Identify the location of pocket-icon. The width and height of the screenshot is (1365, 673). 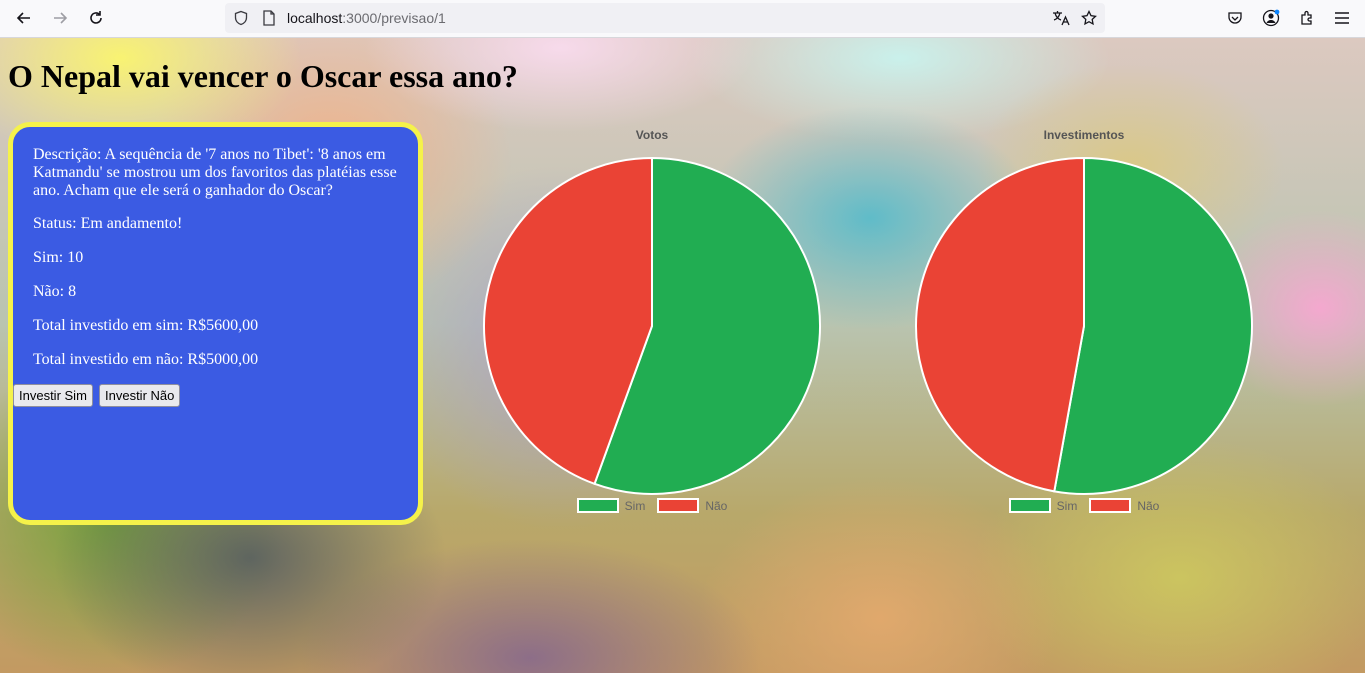
(1235, 18).